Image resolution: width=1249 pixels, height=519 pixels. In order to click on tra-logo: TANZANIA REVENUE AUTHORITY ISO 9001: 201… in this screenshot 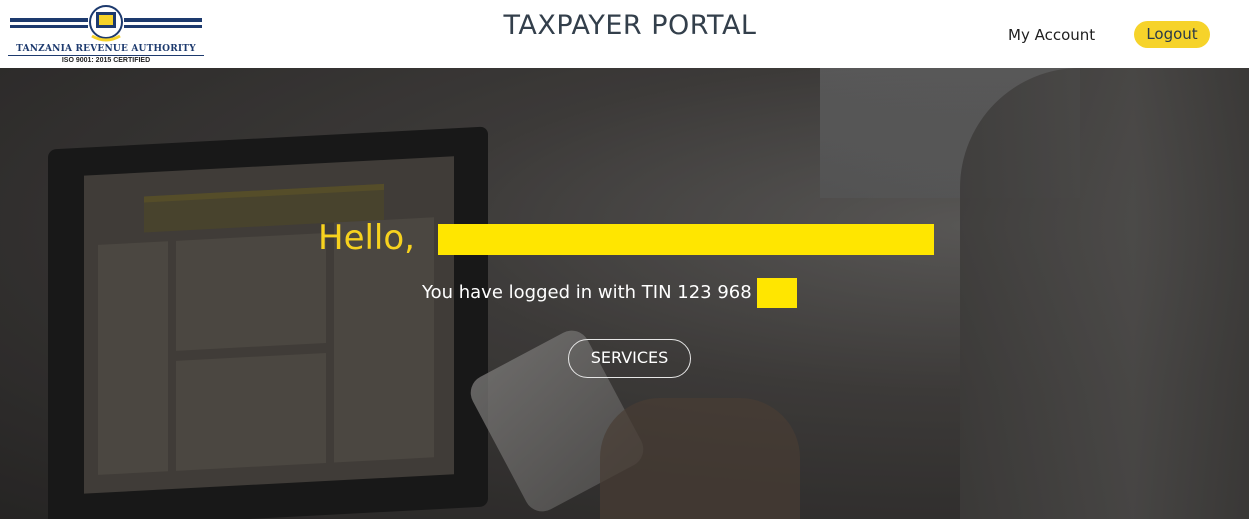, I will do `click(106, 34)`.